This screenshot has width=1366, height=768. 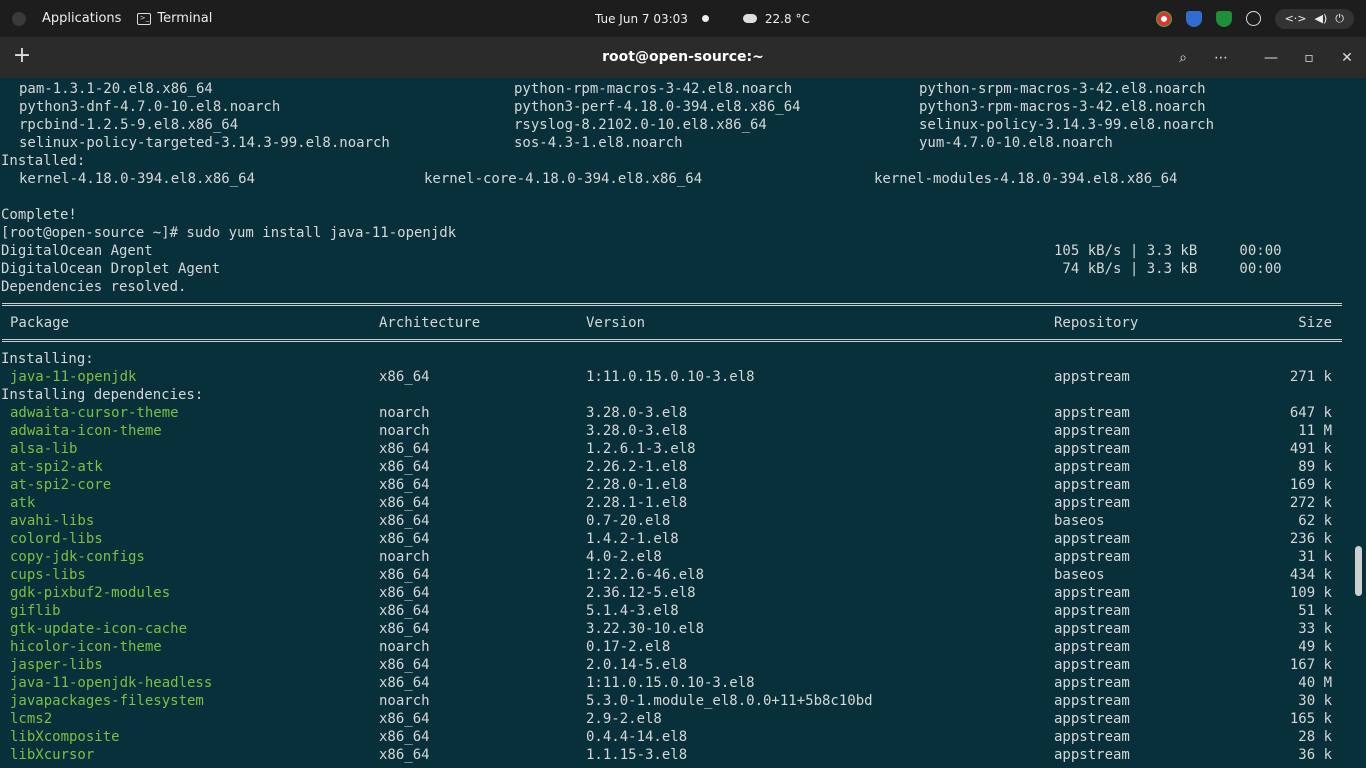 What do you see at coordinates (150, 107) in the screenshot?
I see `package-name: python3-dnf-4.7.0-10.el8.noarch` at bounding box center [150, 107].